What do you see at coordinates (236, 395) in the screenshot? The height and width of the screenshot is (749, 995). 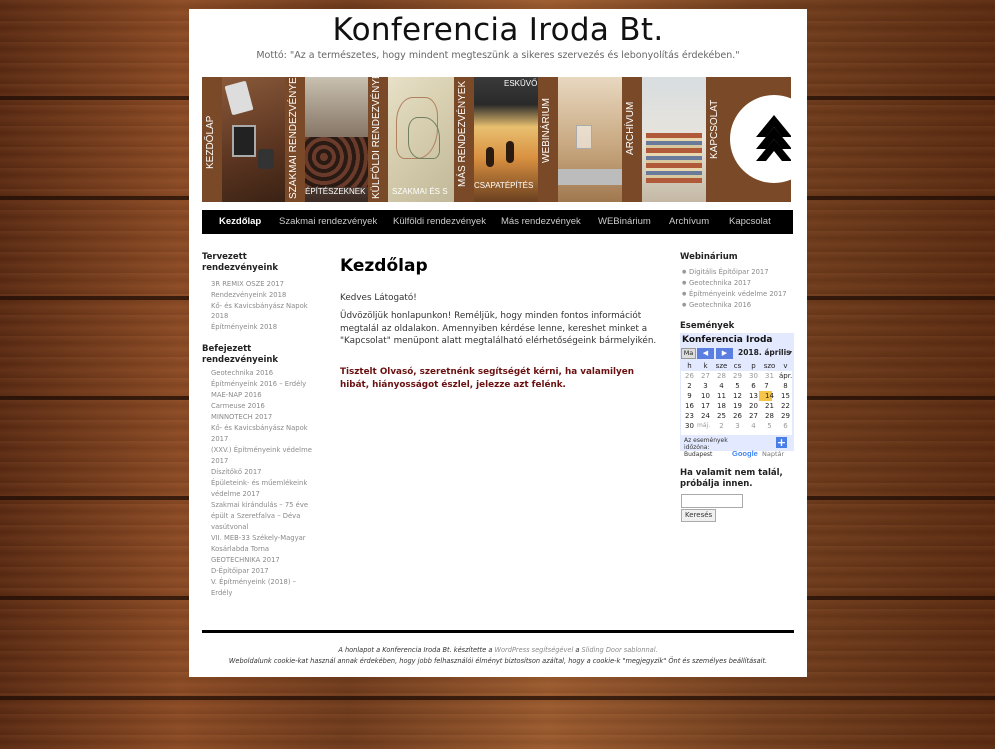 I see `sidebar-link: MAE-NAP 2016` at bounding box center [236, 395].